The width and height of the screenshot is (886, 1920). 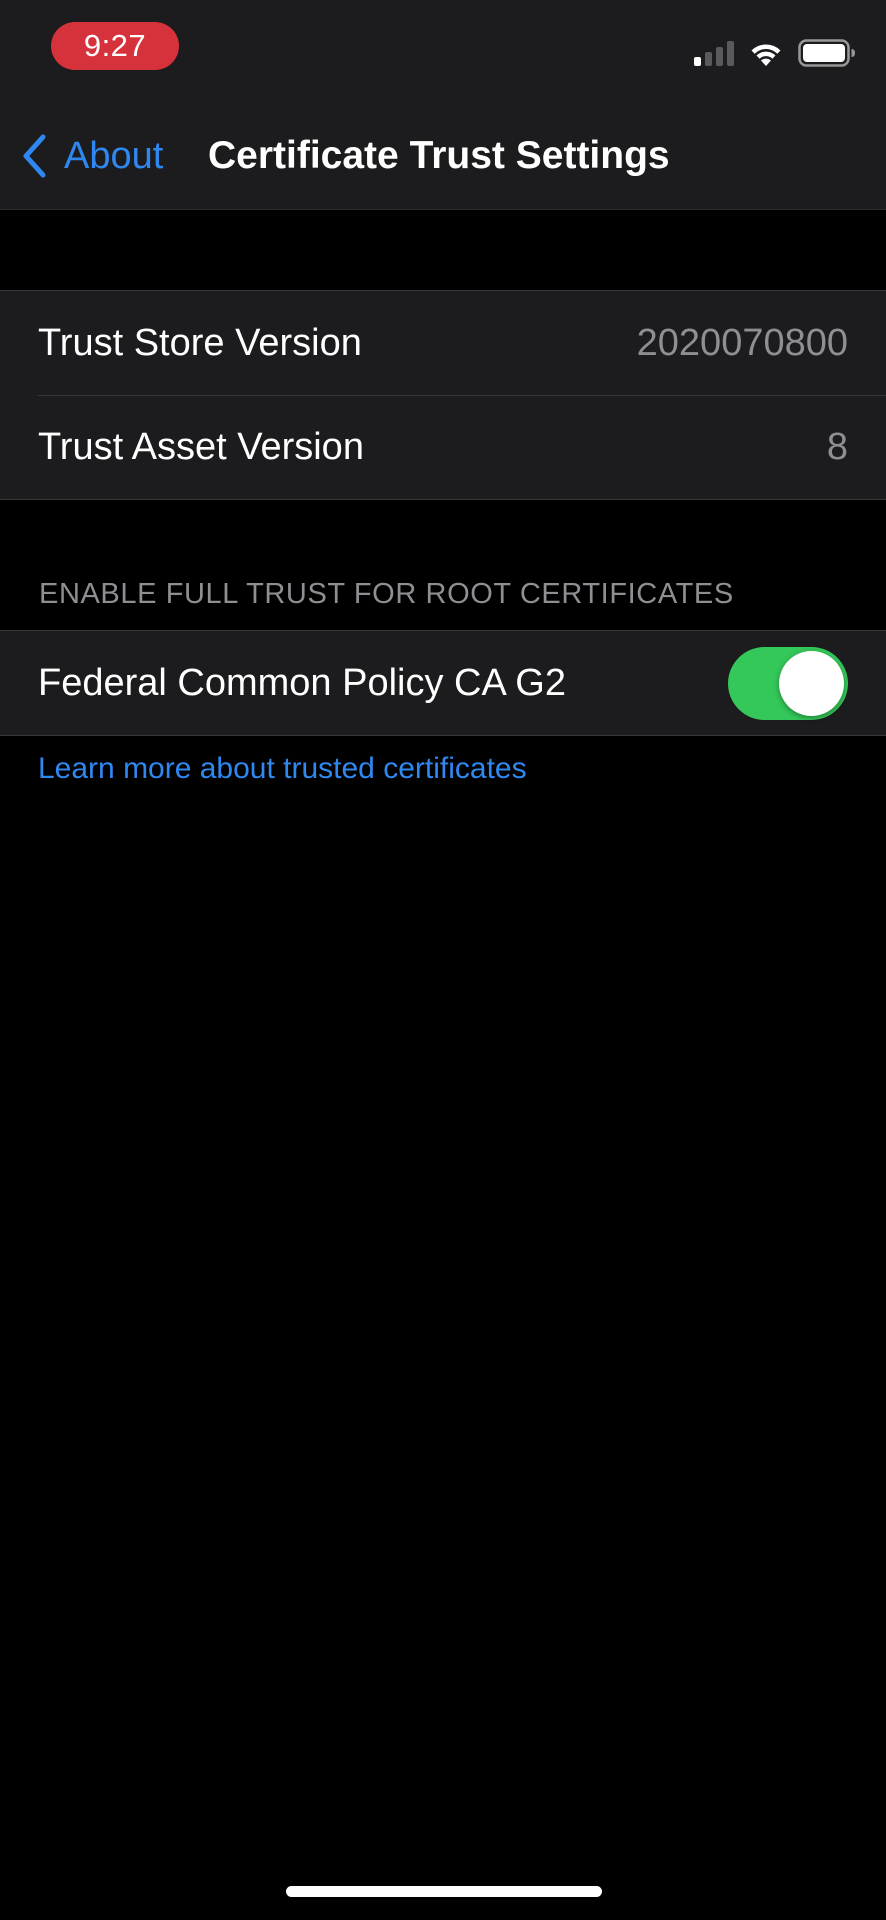 What do you see at coordinates (827, 53) in the screenshot?
I see `battery-icon` at bounding box center [827, 53].